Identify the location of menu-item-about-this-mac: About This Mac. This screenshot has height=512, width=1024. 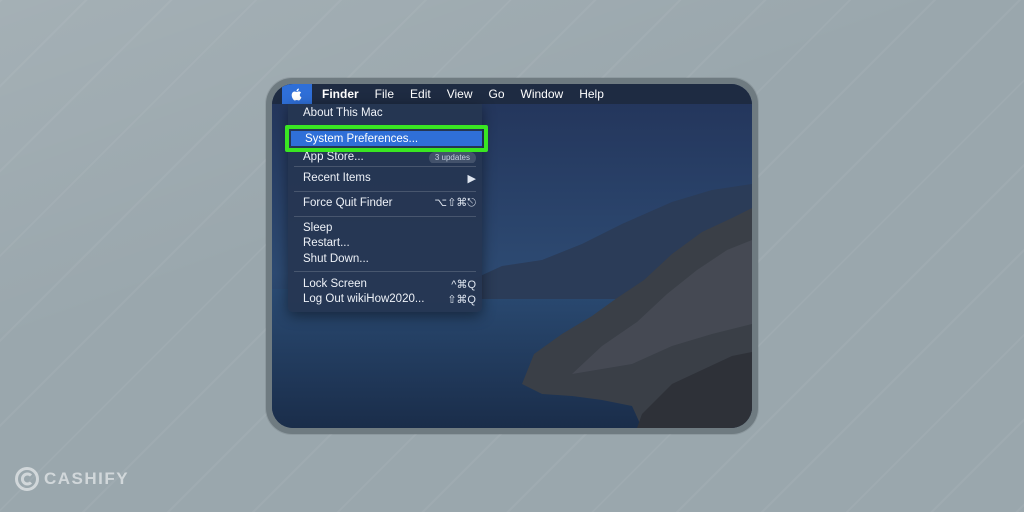
(385, 113).